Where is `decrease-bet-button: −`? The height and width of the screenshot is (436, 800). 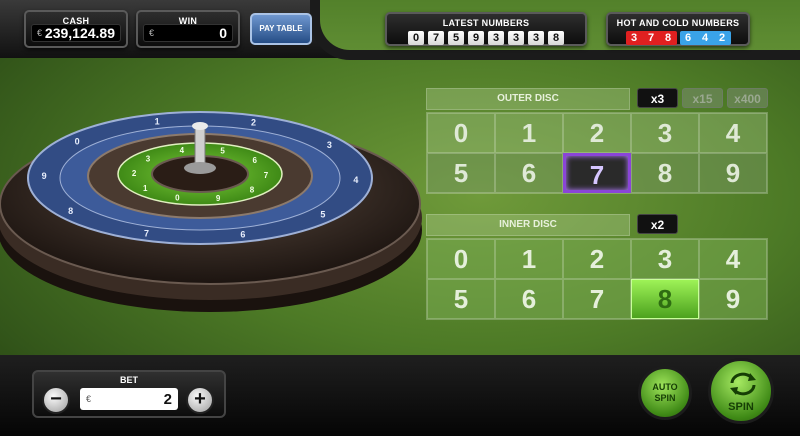
decrease-bet-button: − is located at coordinates (56, 400).